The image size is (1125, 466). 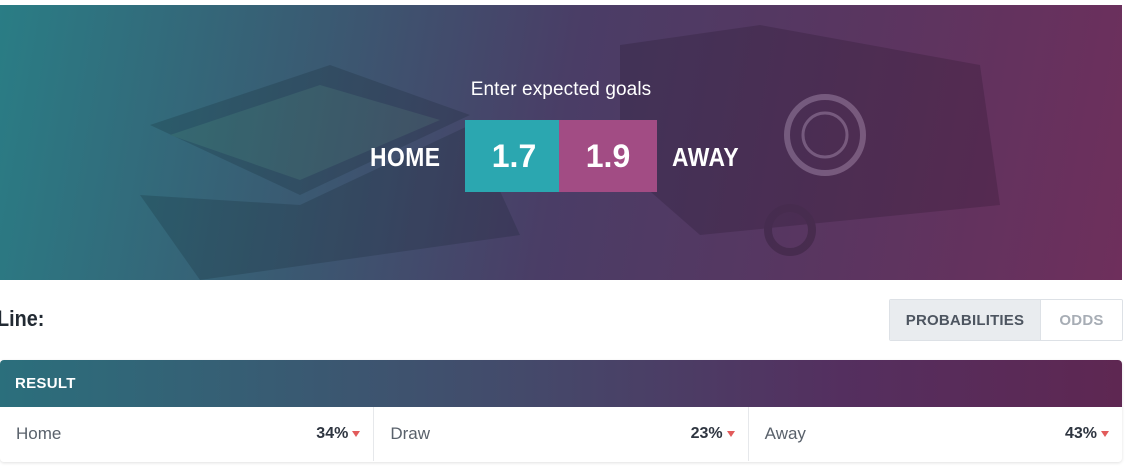 I want to click on result-value-draw: 23%, so click(x=713, y=434).